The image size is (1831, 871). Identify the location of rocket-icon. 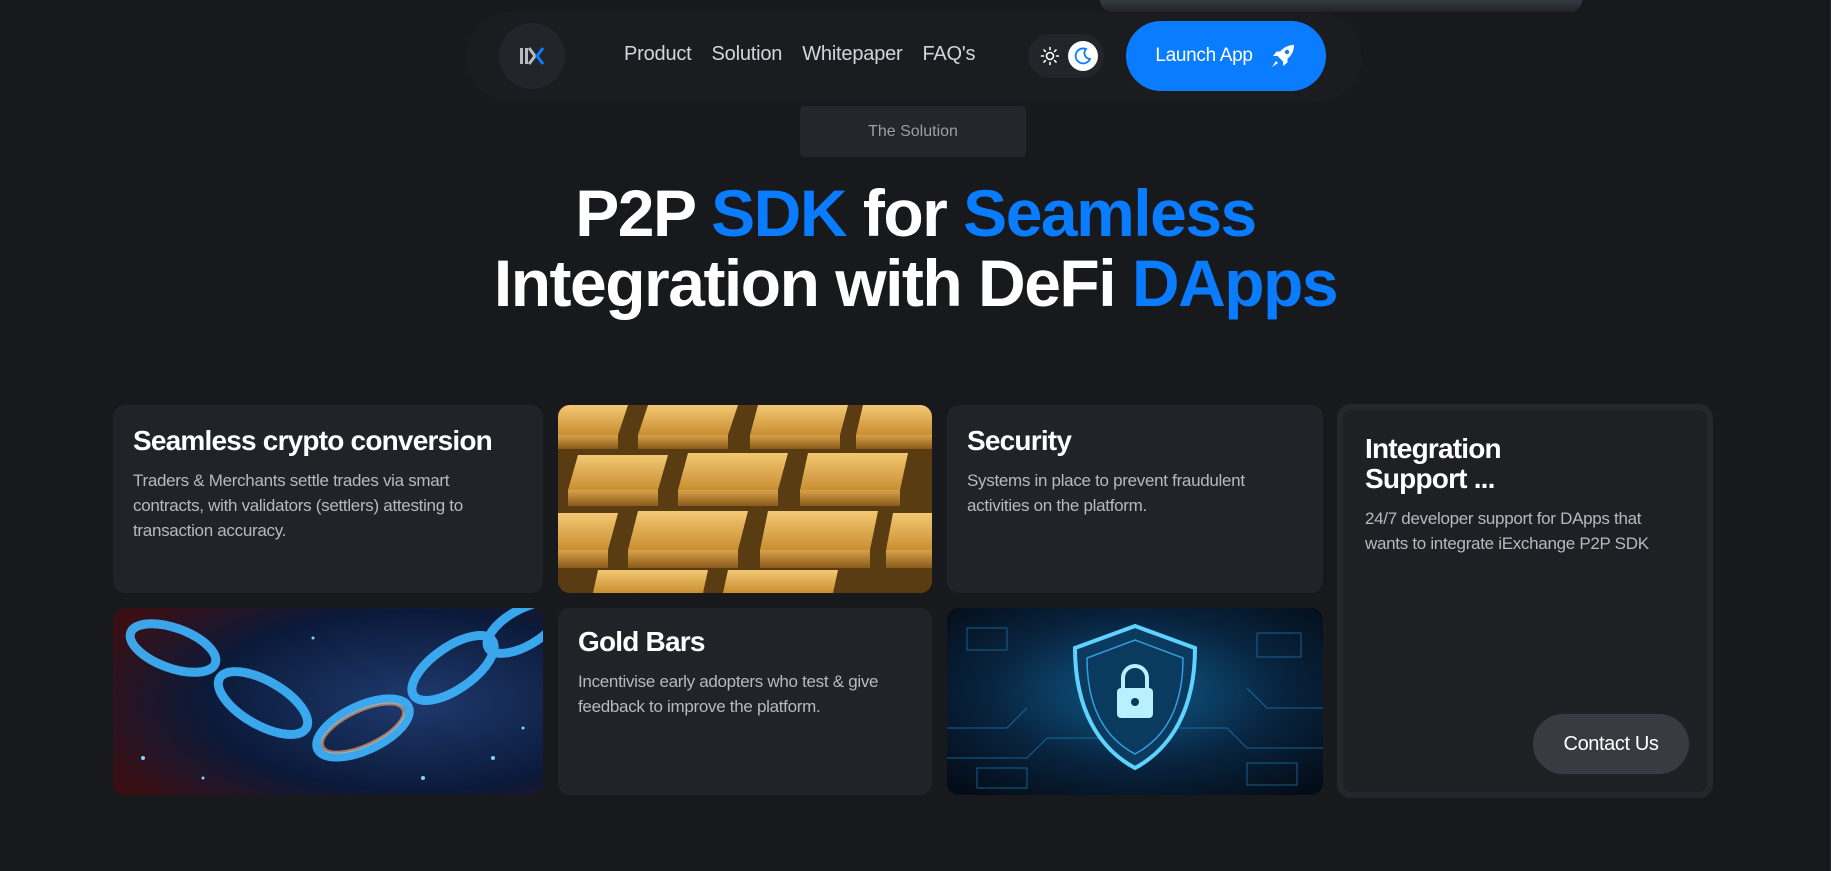
(1282, 56).